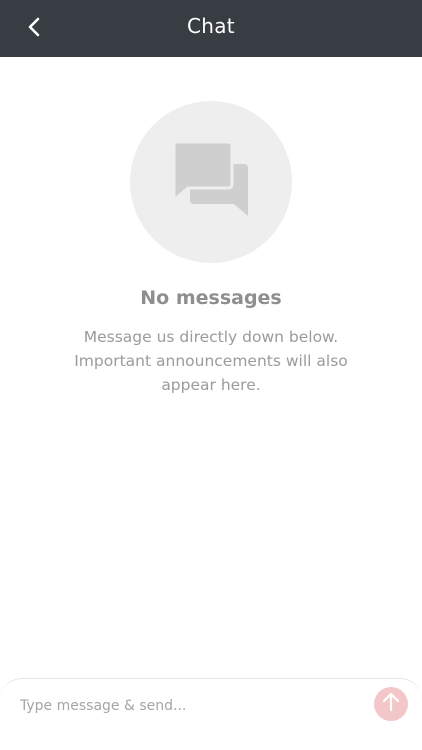 This screenshot has width=422, height=750. I want to click on send-button, so click(391, 704).